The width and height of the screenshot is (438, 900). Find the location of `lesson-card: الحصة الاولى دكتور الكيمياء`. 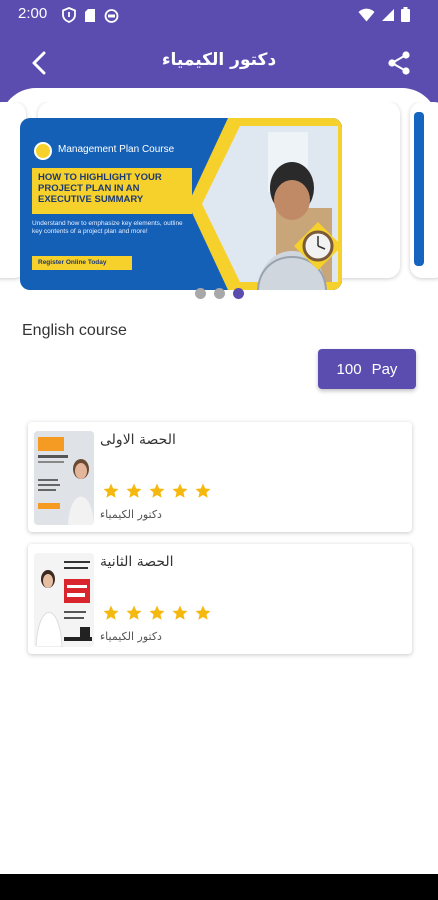

lesson-card: الحصة الاولى دكتور الكيمياء is located at coordinates (220, 477).